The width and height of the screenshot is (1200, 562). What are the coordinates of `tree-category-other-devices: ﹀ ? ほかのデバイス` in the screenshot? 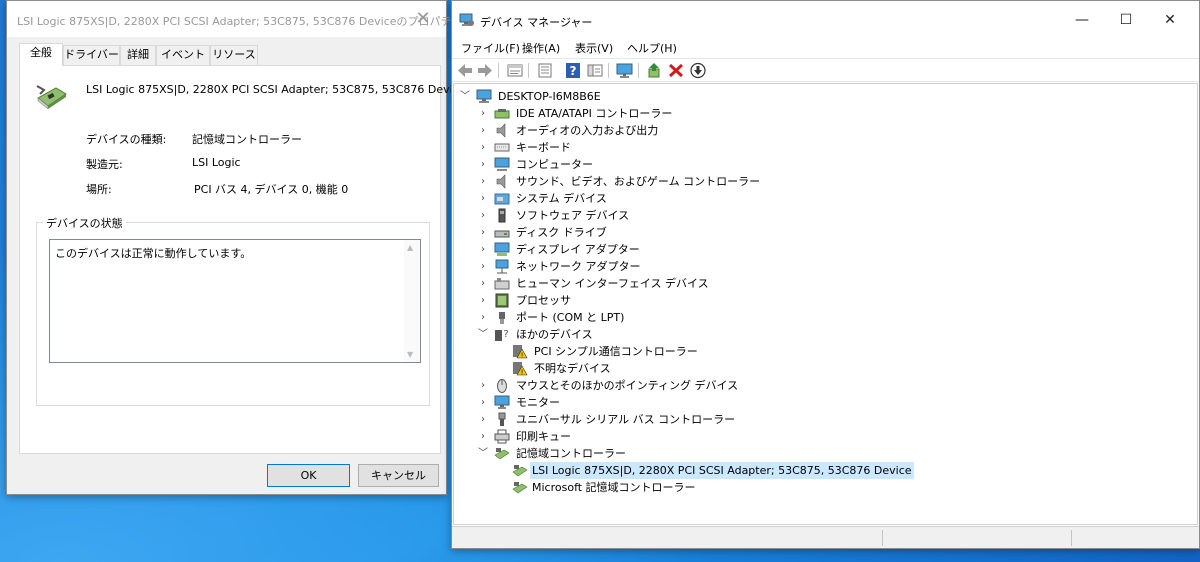 It's located at (678, 334).